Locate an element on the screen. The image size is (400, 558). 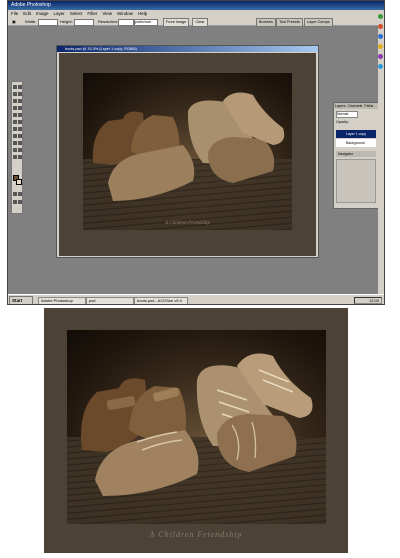
blur-tool-icon is located at coordinates (15, 129).